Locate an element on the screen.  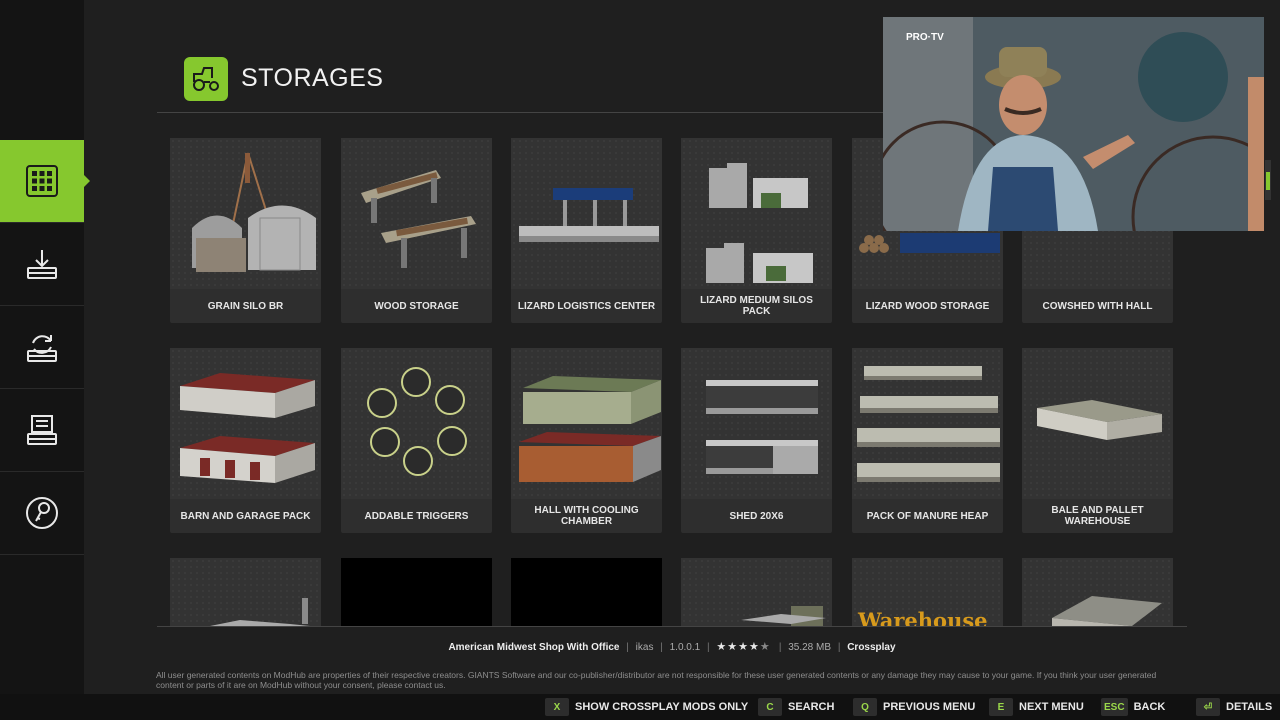
tractor-icon is located at coordinates (206, 79).